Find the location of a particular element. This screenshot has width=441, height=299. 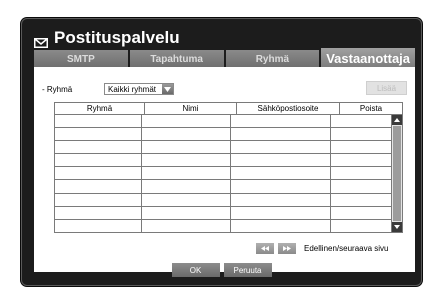

tab-bar: SMTP Tapahtuma Ryhmä Vastaanottaja is located at coordinates (224, 58).